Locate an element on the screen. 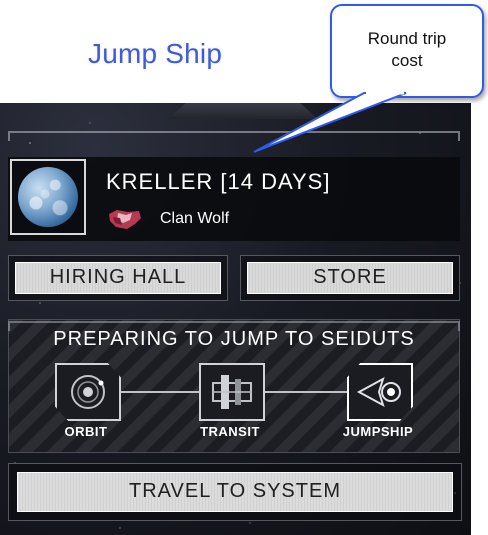  system-name: KRELLER [14 DAYS] is located at coordinates (218, 181).